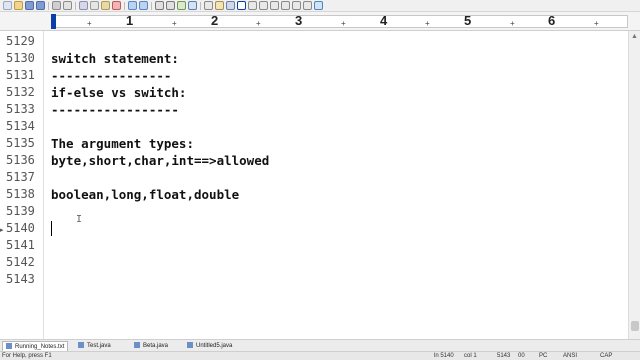 The width and height of the screenshot is (640, 360). What do you see at coordinates (170, 5) in the screenshot?
I see `find-next-icon` at bounding box center [170, 5].